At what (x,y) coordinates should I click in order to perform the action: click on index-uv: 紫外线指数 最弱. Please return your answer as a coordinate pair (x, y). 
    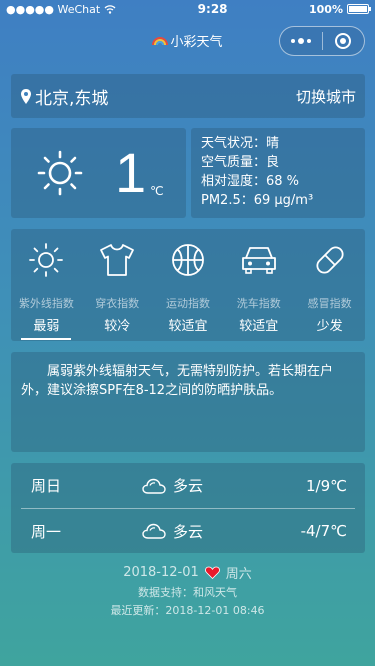
    Looking at the image, I should click on (46, 285).